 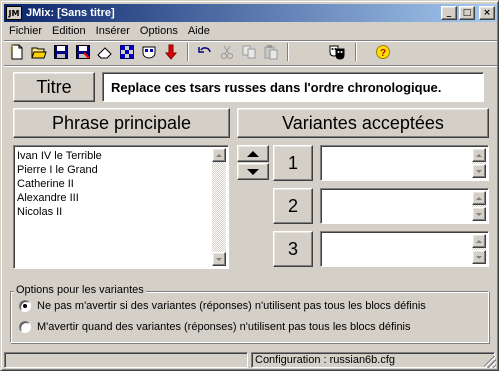 I want to click on toolbar: ?, so click(x=250, y=53).